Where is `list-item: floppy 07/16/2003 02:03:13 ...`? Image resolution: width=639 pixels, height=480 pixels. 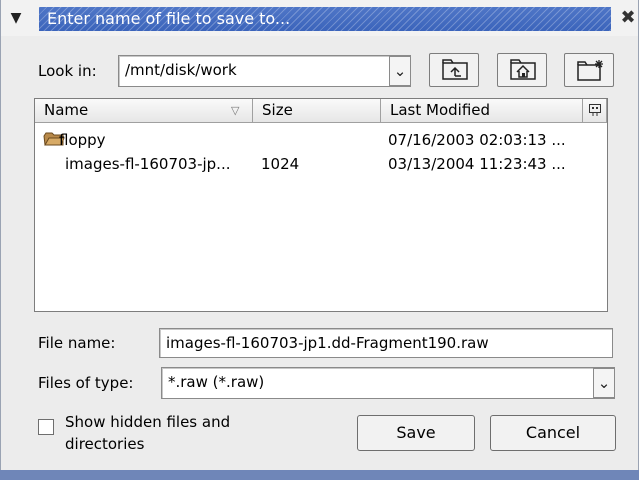
list-item: floppy 07/16/2003 02:03:13 ... is located at coordinates (321, 140).